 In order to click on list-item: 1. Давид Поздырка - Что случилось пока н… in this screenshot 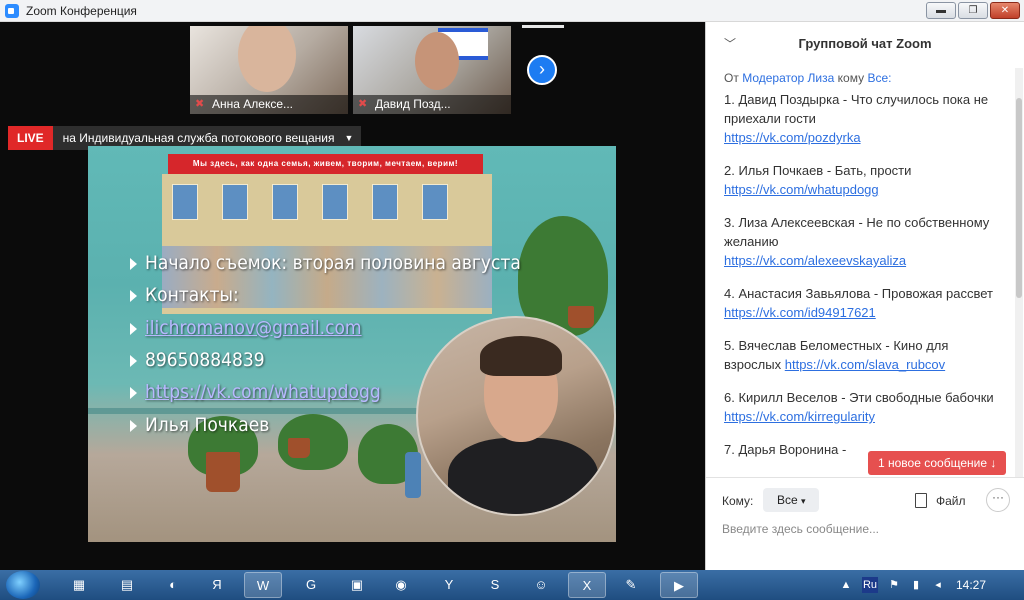, I will do `click(856, 118)`.